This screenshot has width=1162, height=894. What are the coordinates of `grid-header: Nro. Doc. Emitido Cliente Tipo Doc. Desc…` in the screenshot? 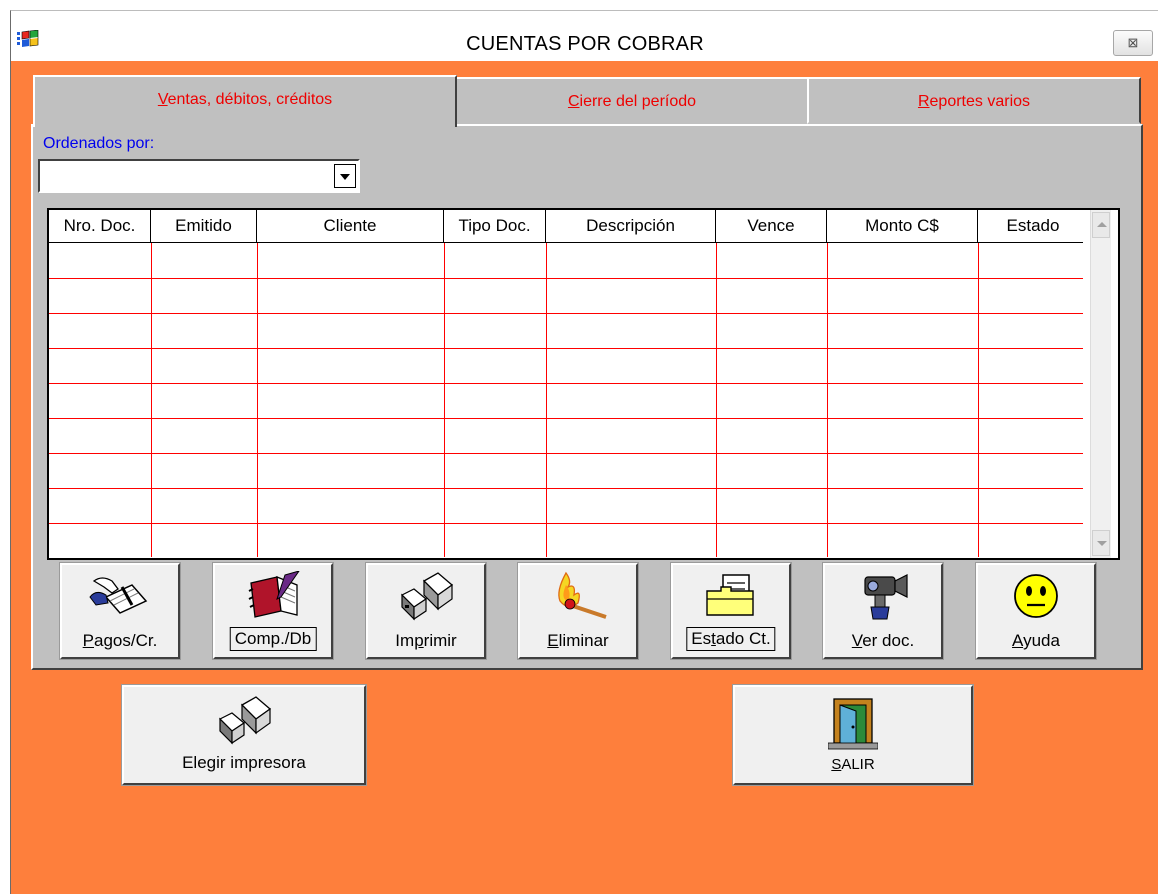 It's located at (566, 226).